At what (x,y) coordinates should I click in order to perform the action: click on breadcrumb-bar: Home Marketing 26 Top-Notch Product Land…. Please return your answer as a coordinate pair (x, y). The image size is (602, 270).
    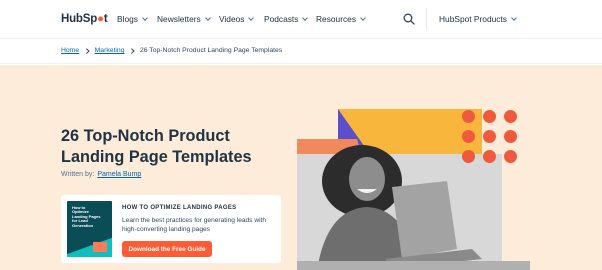
    Looking at the image, I should click on (301, 51).